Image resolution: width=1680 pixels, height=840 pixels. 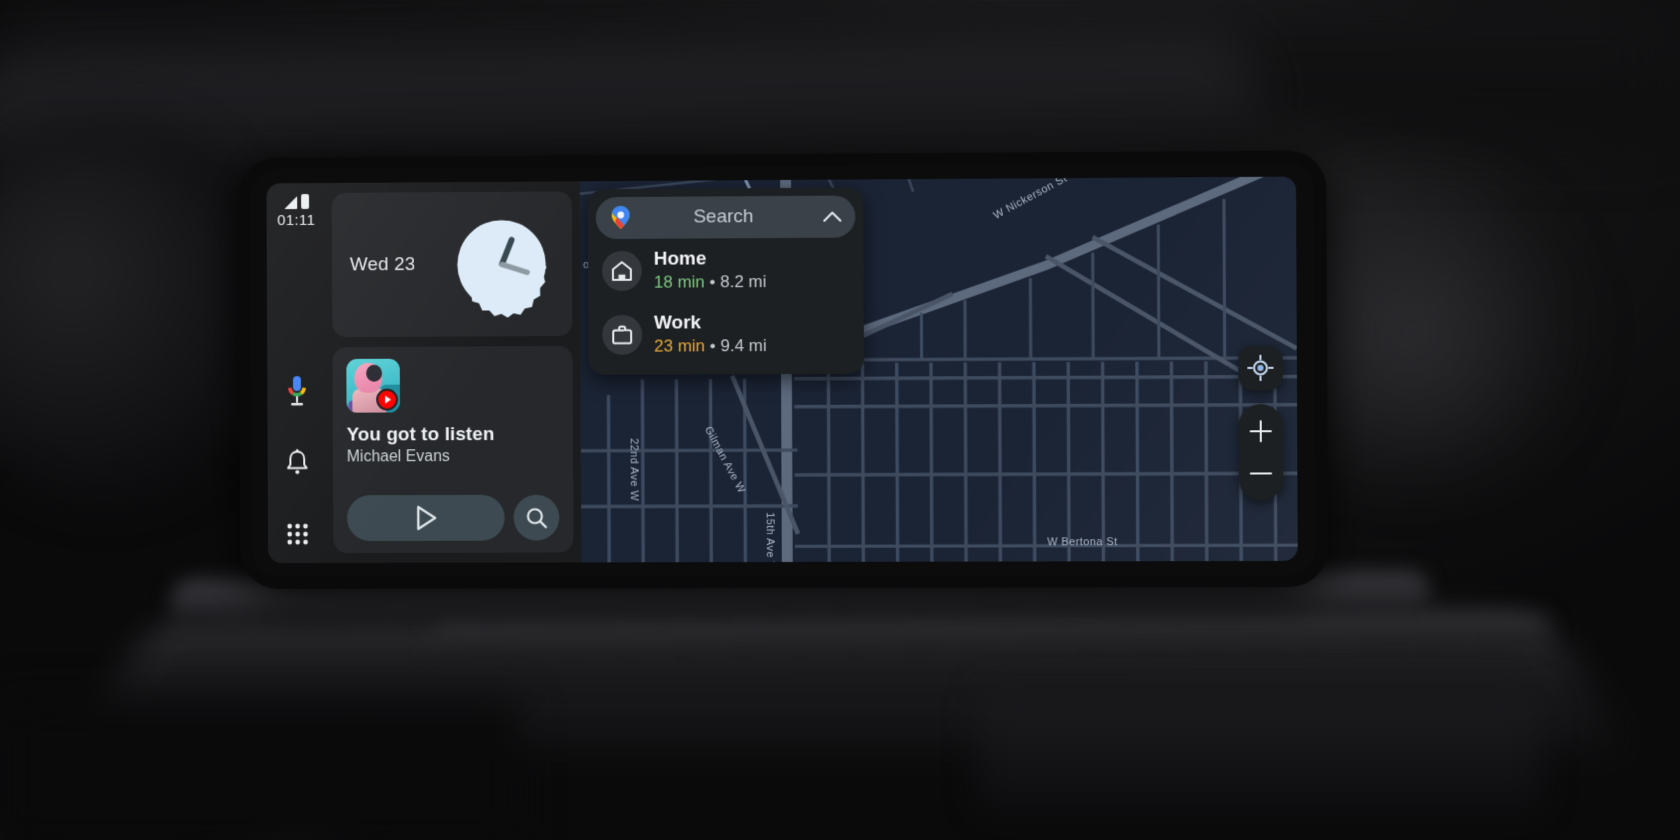 I want to click on media-widget: You got to listen Michael Evans, so click(x=453, y=449).